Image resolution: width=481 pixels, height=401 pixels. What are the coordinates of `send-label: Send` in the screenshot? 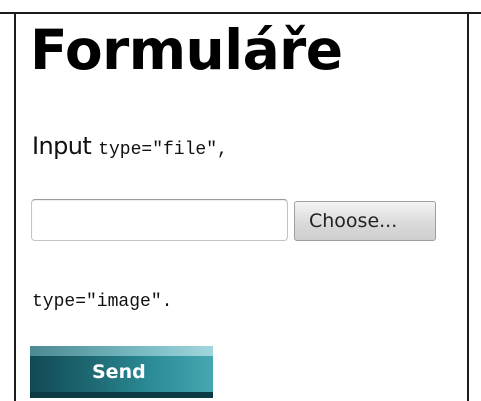 It's located at (119, 372).